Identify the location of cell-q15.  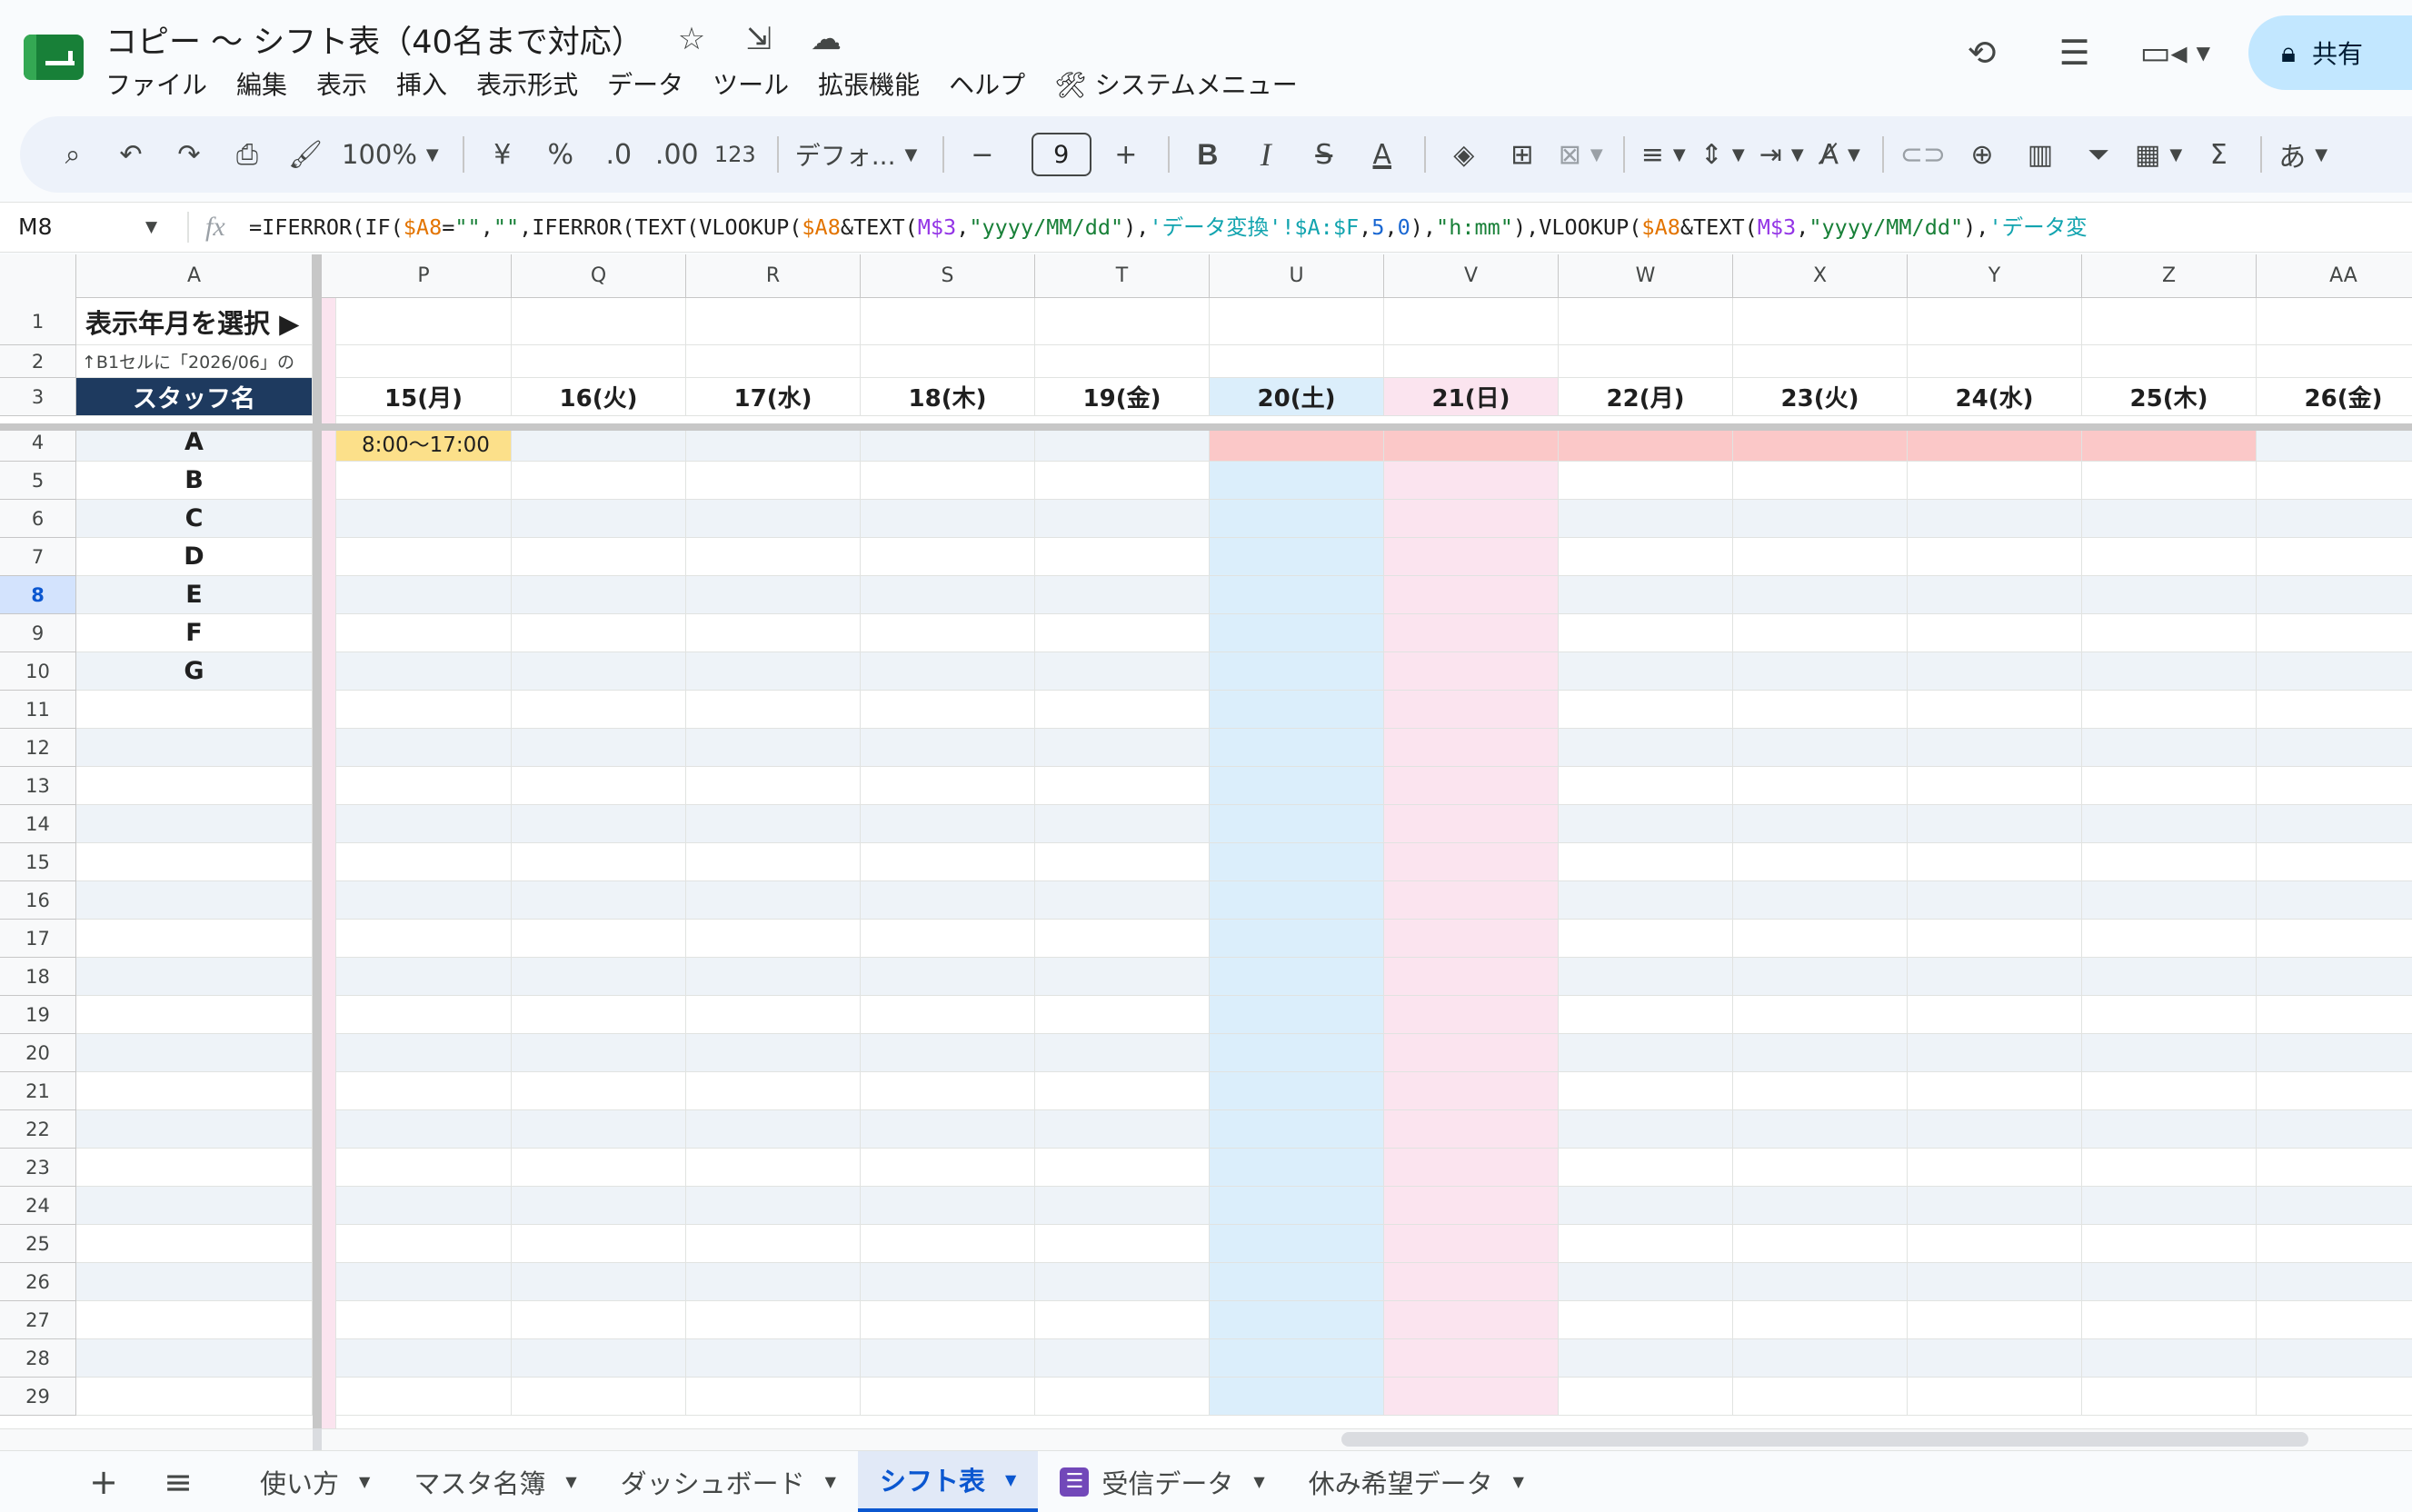
(599, 862).